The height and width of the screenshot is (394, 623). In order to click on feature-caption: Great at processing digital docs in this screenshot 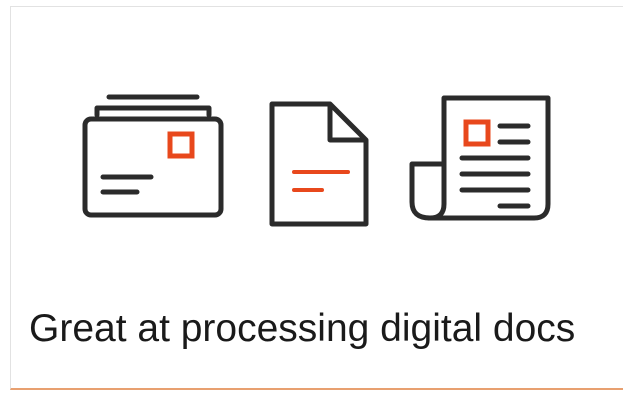, I will do `click(302, 328)`.